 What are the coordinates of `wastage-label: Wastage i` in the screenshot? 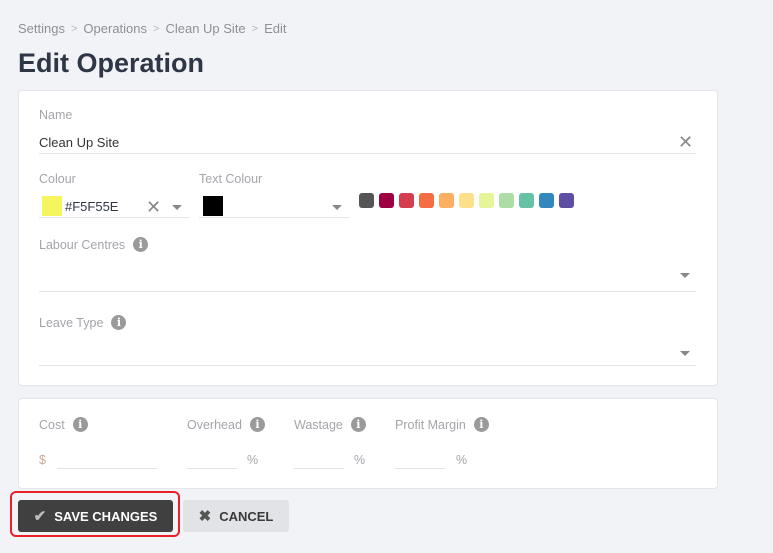 It's located at (330, 424).